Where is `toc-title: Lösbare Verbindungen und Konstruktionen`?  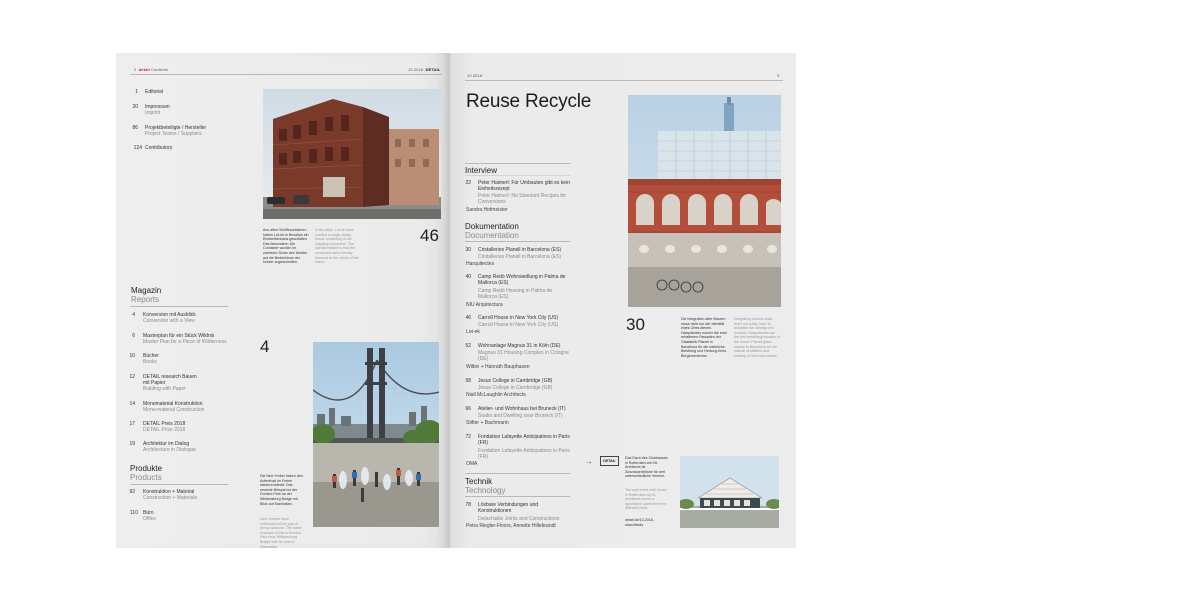 toc-title: Lösbare Verbindungen und Konstruktionen is located at coordinates (508, 508).